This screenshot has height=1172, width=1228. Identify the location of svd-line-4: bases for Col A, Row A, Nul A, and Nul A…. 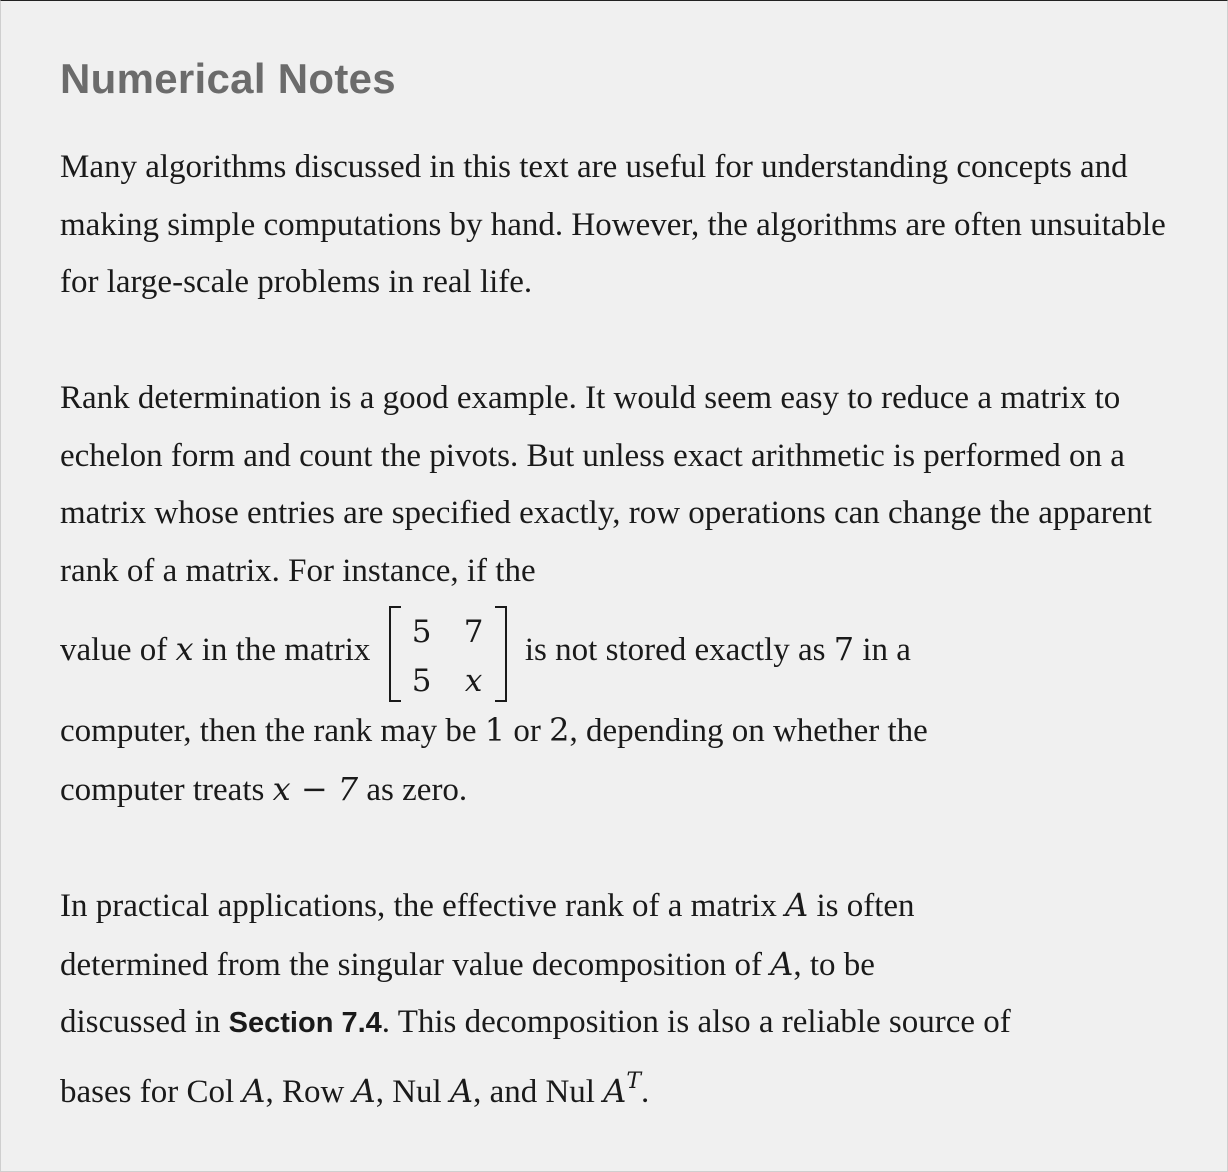
(620, 1087).